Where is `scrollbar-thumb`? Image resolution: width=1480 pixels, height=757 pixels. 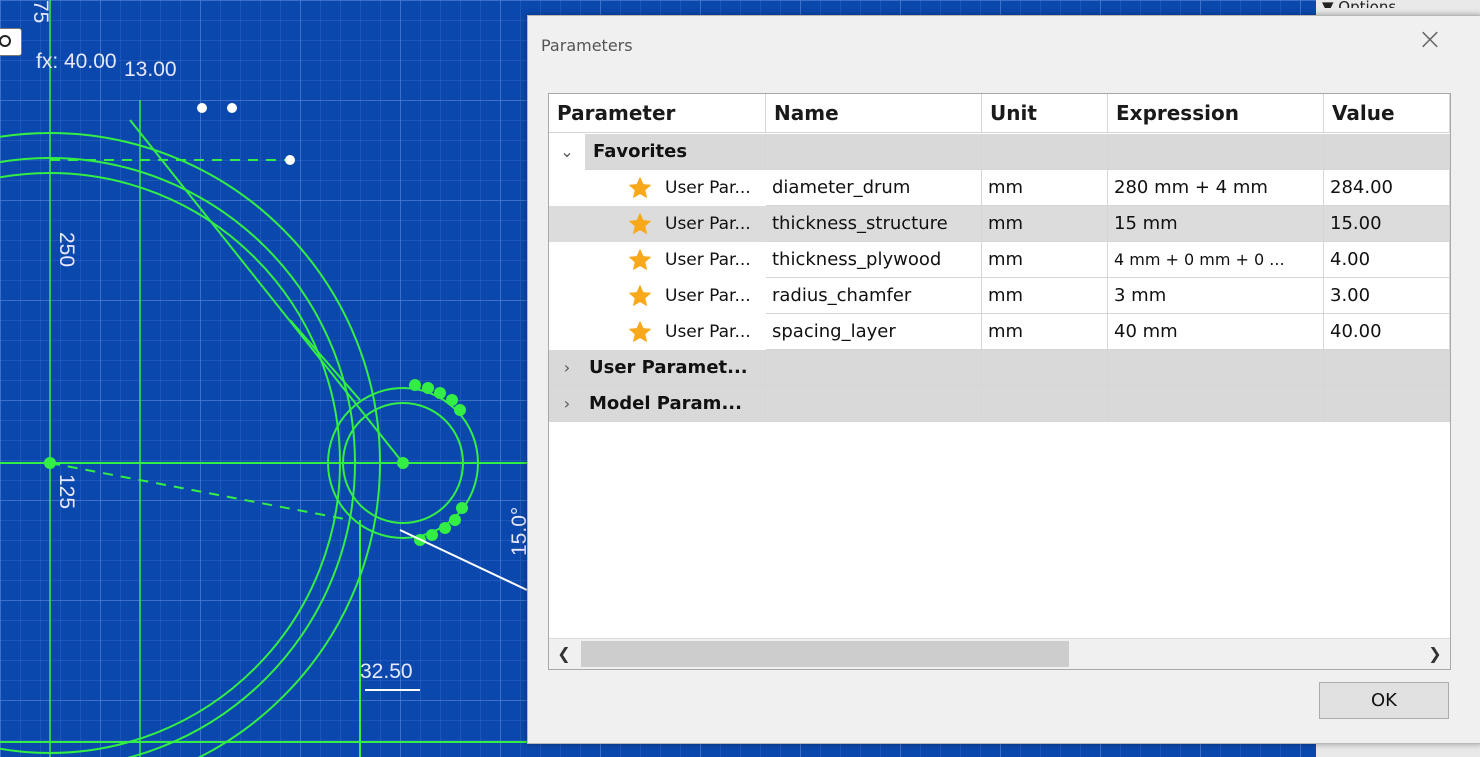 scrollbar-thumb is located at coordinates (825, 654).